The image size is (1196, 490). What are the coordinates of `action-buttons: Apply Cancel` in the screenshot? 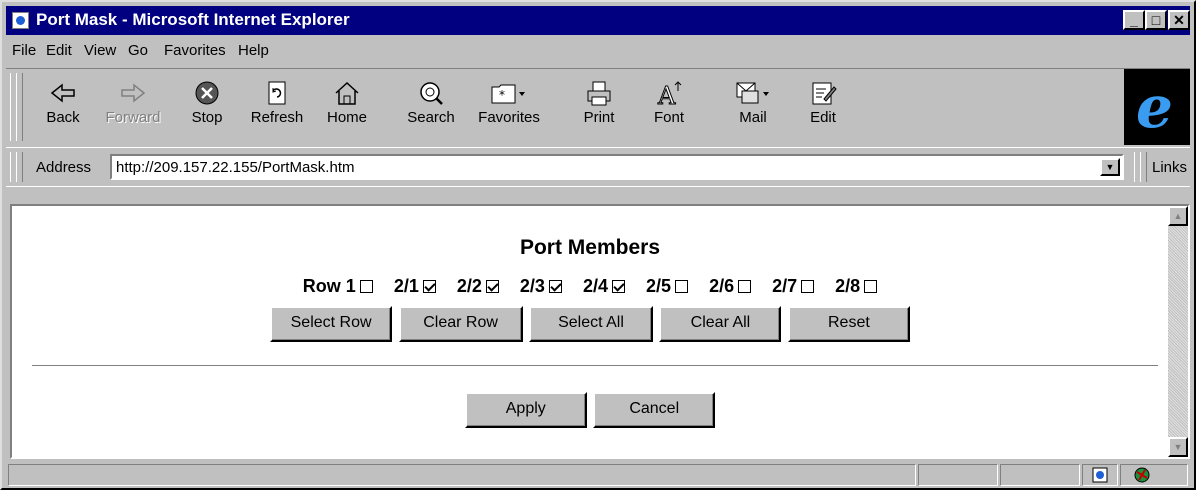 It's located at (590, 410).